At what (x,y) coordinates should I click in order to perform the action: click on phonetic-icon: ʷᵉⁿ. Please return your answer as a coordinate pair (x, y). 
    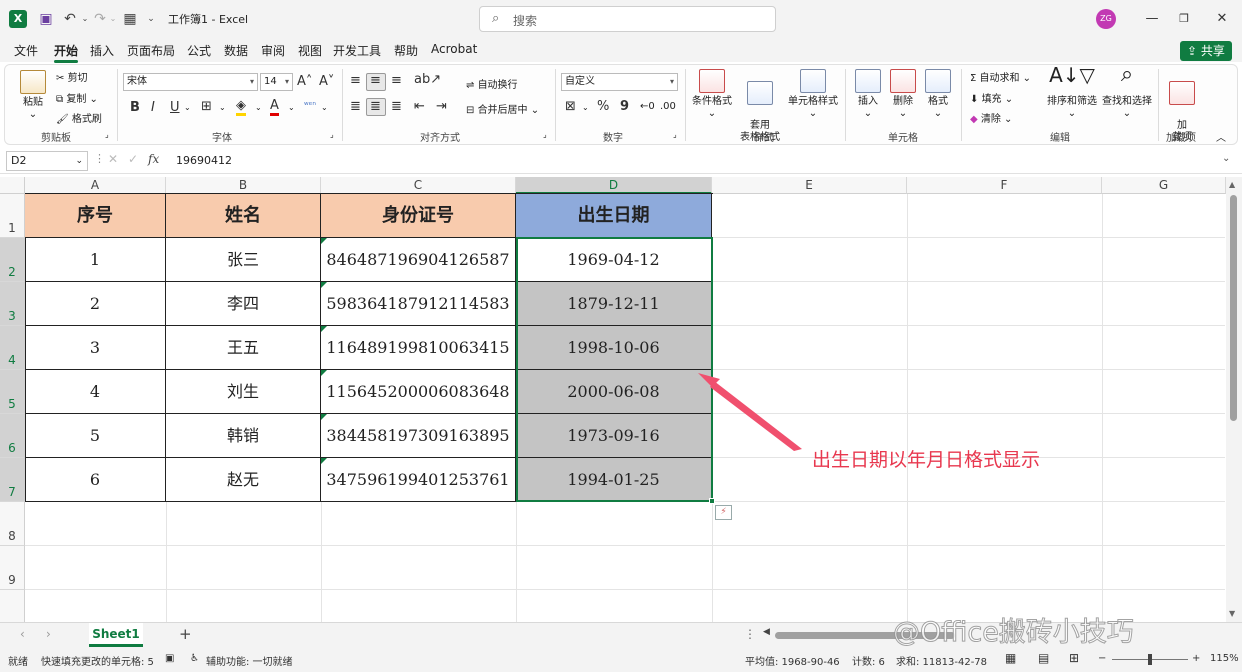
    Looking at the image, I should click on (310, 106).